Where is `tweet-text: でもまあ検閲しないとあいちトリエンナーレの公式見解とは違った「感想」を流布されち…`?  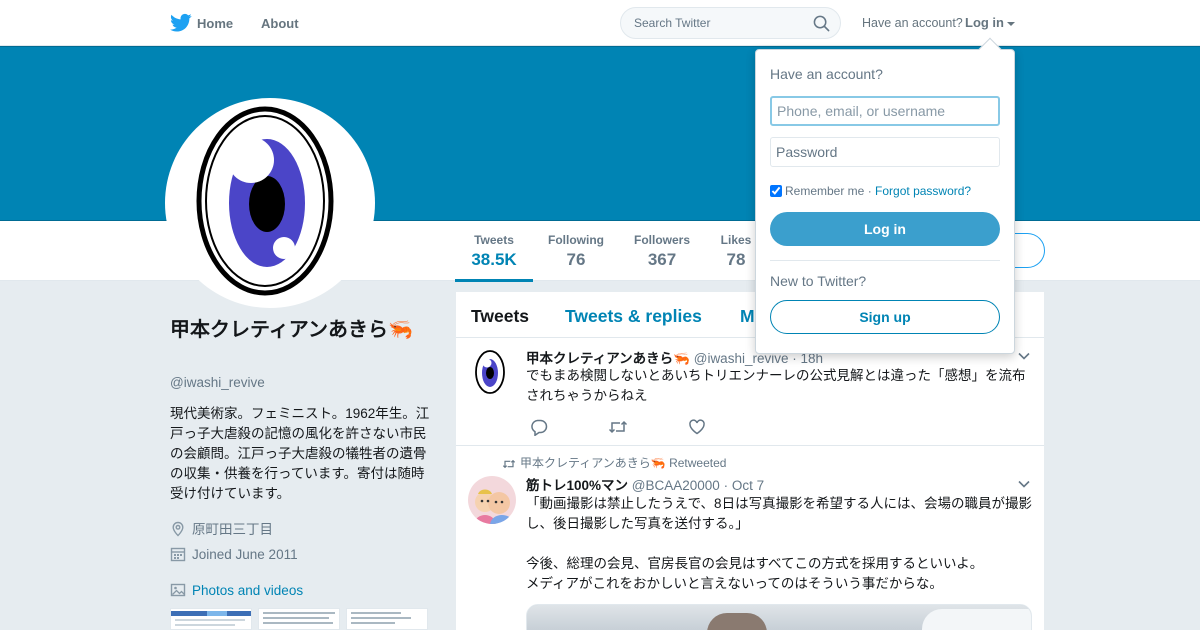 tweet-text: でもまあ検閲しないとあいちトリエンナーレの公式見解とは違った「感想」を流布されち… is located at coordinates (776, 385).